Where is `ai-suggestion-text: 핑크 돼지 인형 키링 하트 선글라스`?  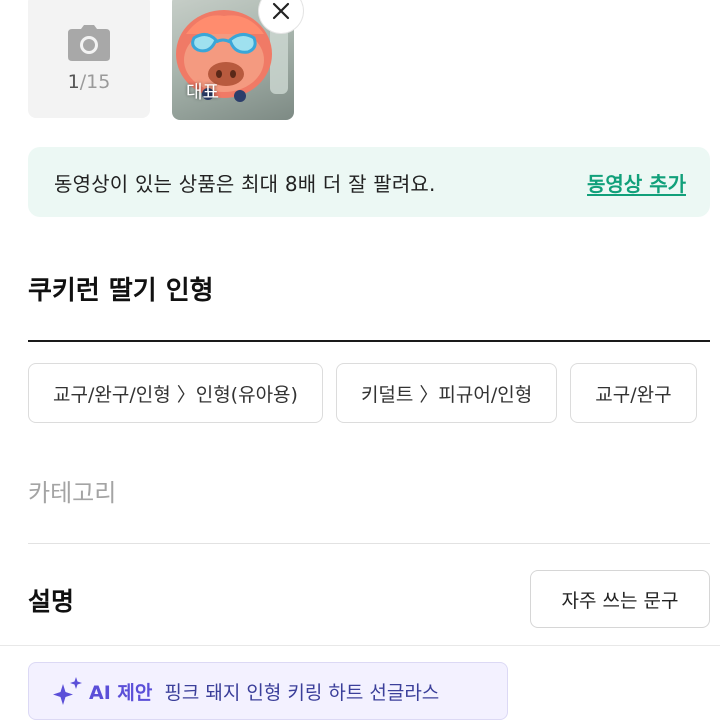 ai-suggestion-text: 핑크 돼지 인형 키링 하트 선글라스 is located at coordinates (302, 692).